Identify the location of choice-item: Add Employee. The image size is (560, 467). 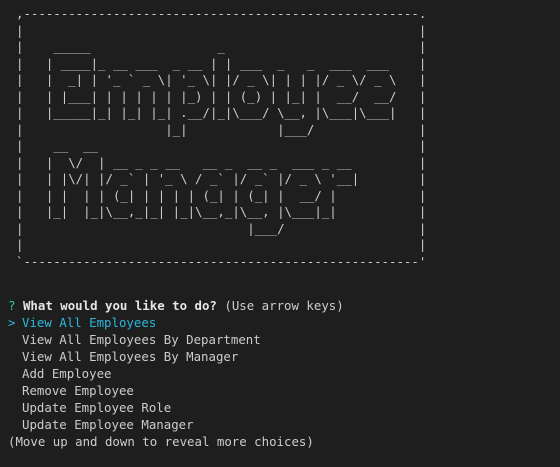
(134, 373).